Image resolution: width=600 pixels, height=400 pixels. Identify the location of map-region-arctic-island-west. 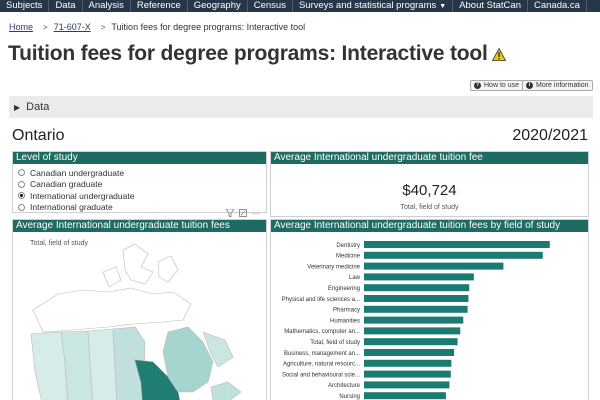
(112, 277).